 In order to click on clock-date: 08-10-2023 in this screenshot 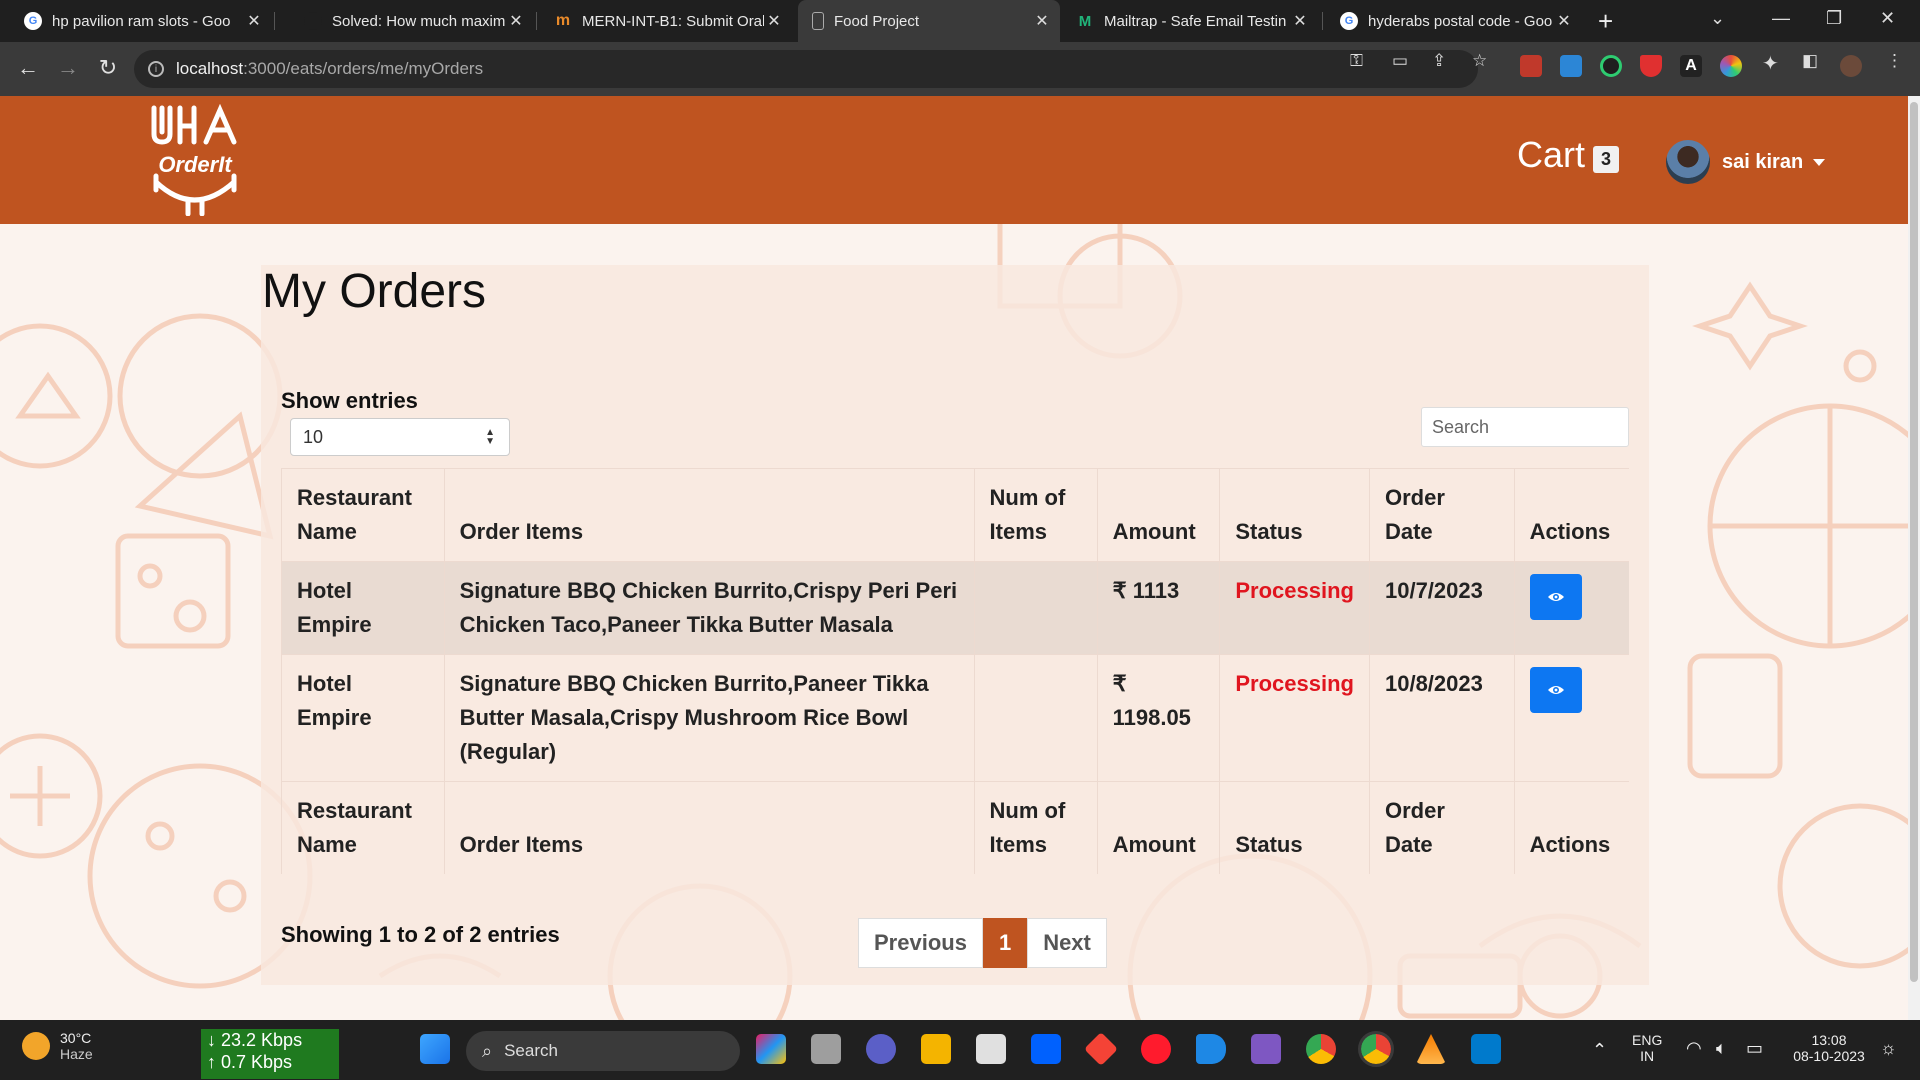, I will do `click(1829, 1056)`.